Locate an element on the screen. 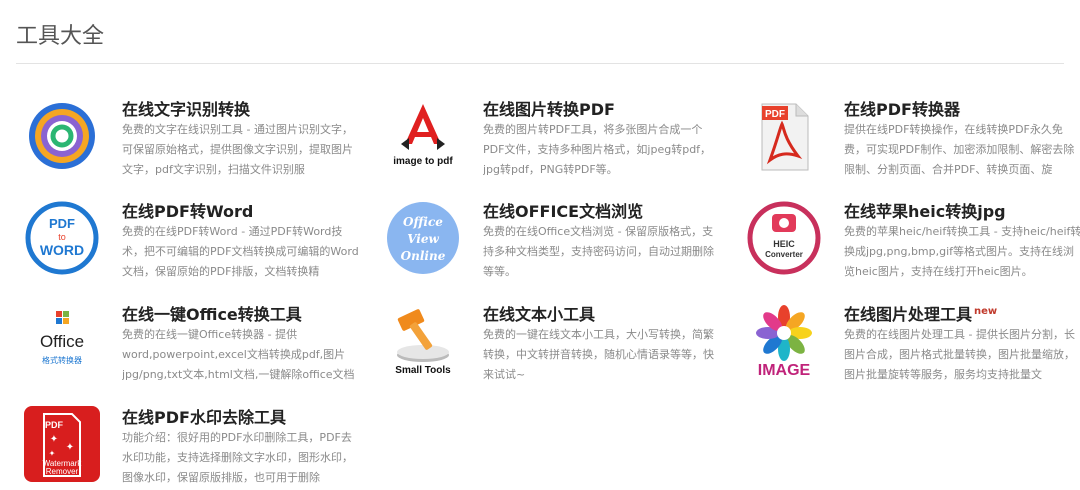  office-view-online-icon: Office View Online is located at coordinates (423, 238).